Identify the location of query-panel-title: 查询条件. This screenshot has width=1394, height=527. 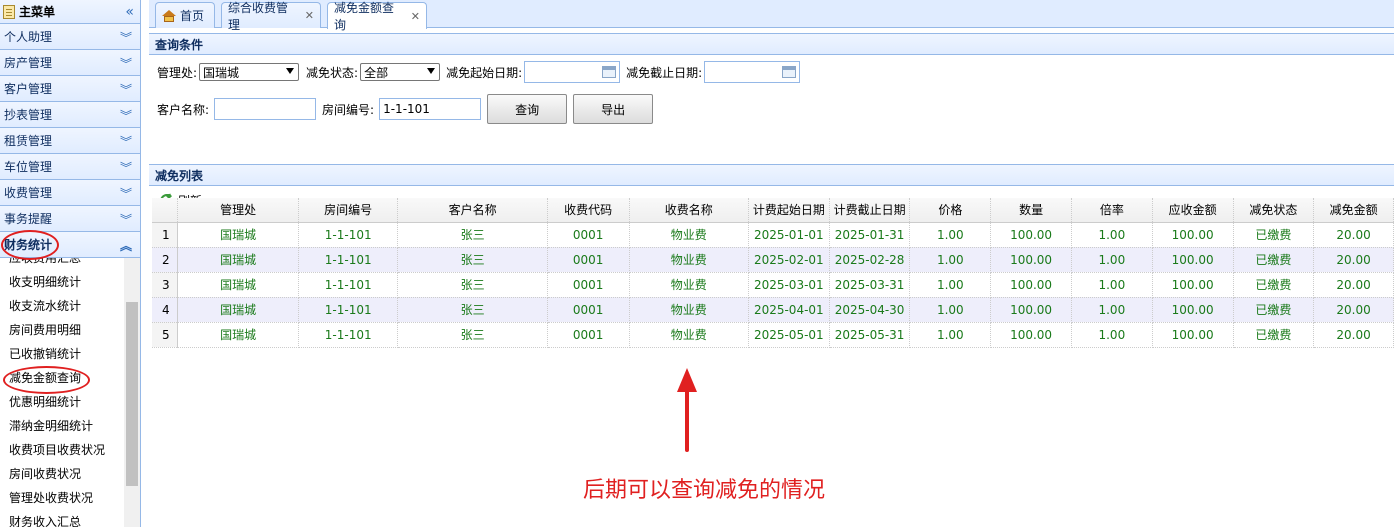
(771, 44).